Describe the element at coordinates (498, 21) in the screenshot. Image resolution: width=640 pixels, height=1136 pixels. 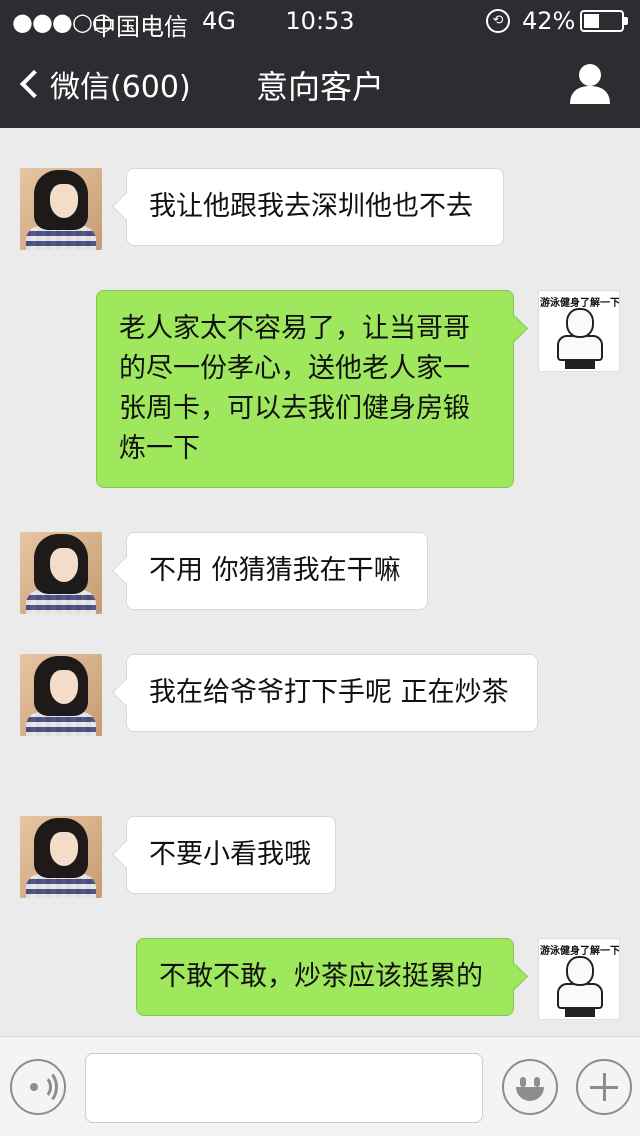
I see `rotation-lock-icon: ⟲` at that location.